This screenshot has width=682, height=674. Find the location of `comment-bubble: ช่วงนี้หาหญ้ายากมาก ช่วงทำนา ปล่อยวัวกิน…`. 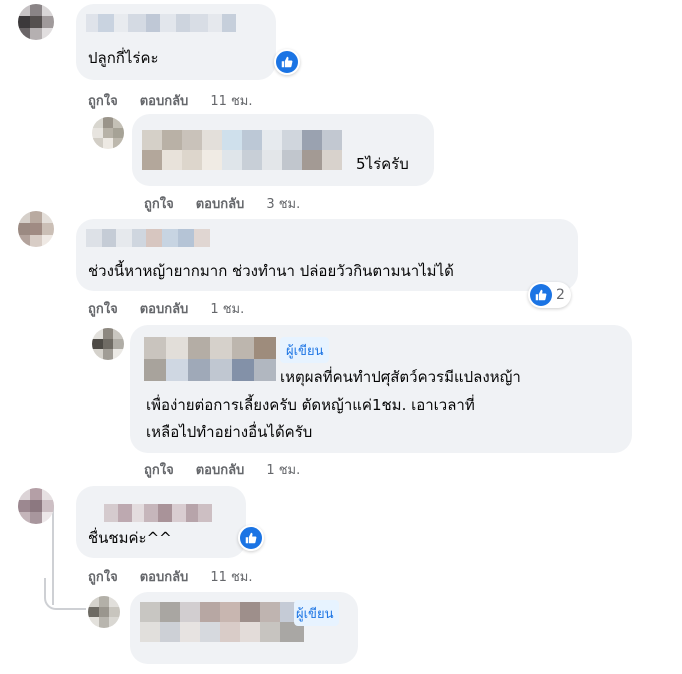

comment-bubble: ช่วงนี้หาหญ้ายากมาก ช่วงทำนา ปล่อยวัวกิน… is located at coordinates (327, 255).